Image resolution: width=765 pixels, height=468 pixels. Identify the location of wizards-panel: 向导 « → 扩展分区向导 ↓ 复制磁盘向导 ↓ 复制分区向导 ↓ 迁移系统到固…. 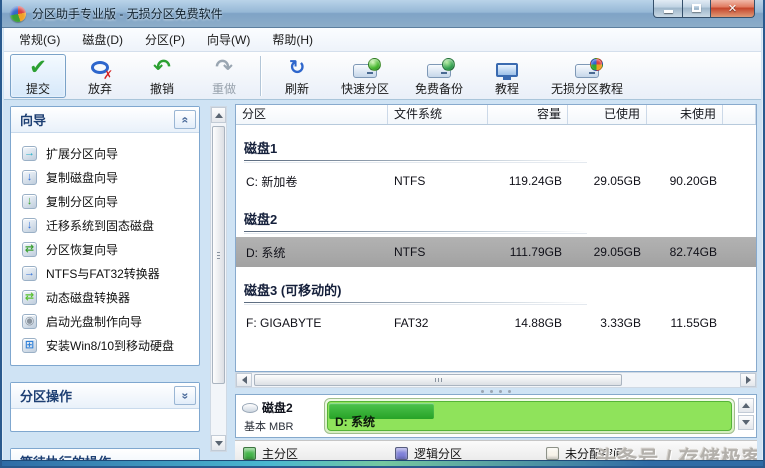
(105, 236).